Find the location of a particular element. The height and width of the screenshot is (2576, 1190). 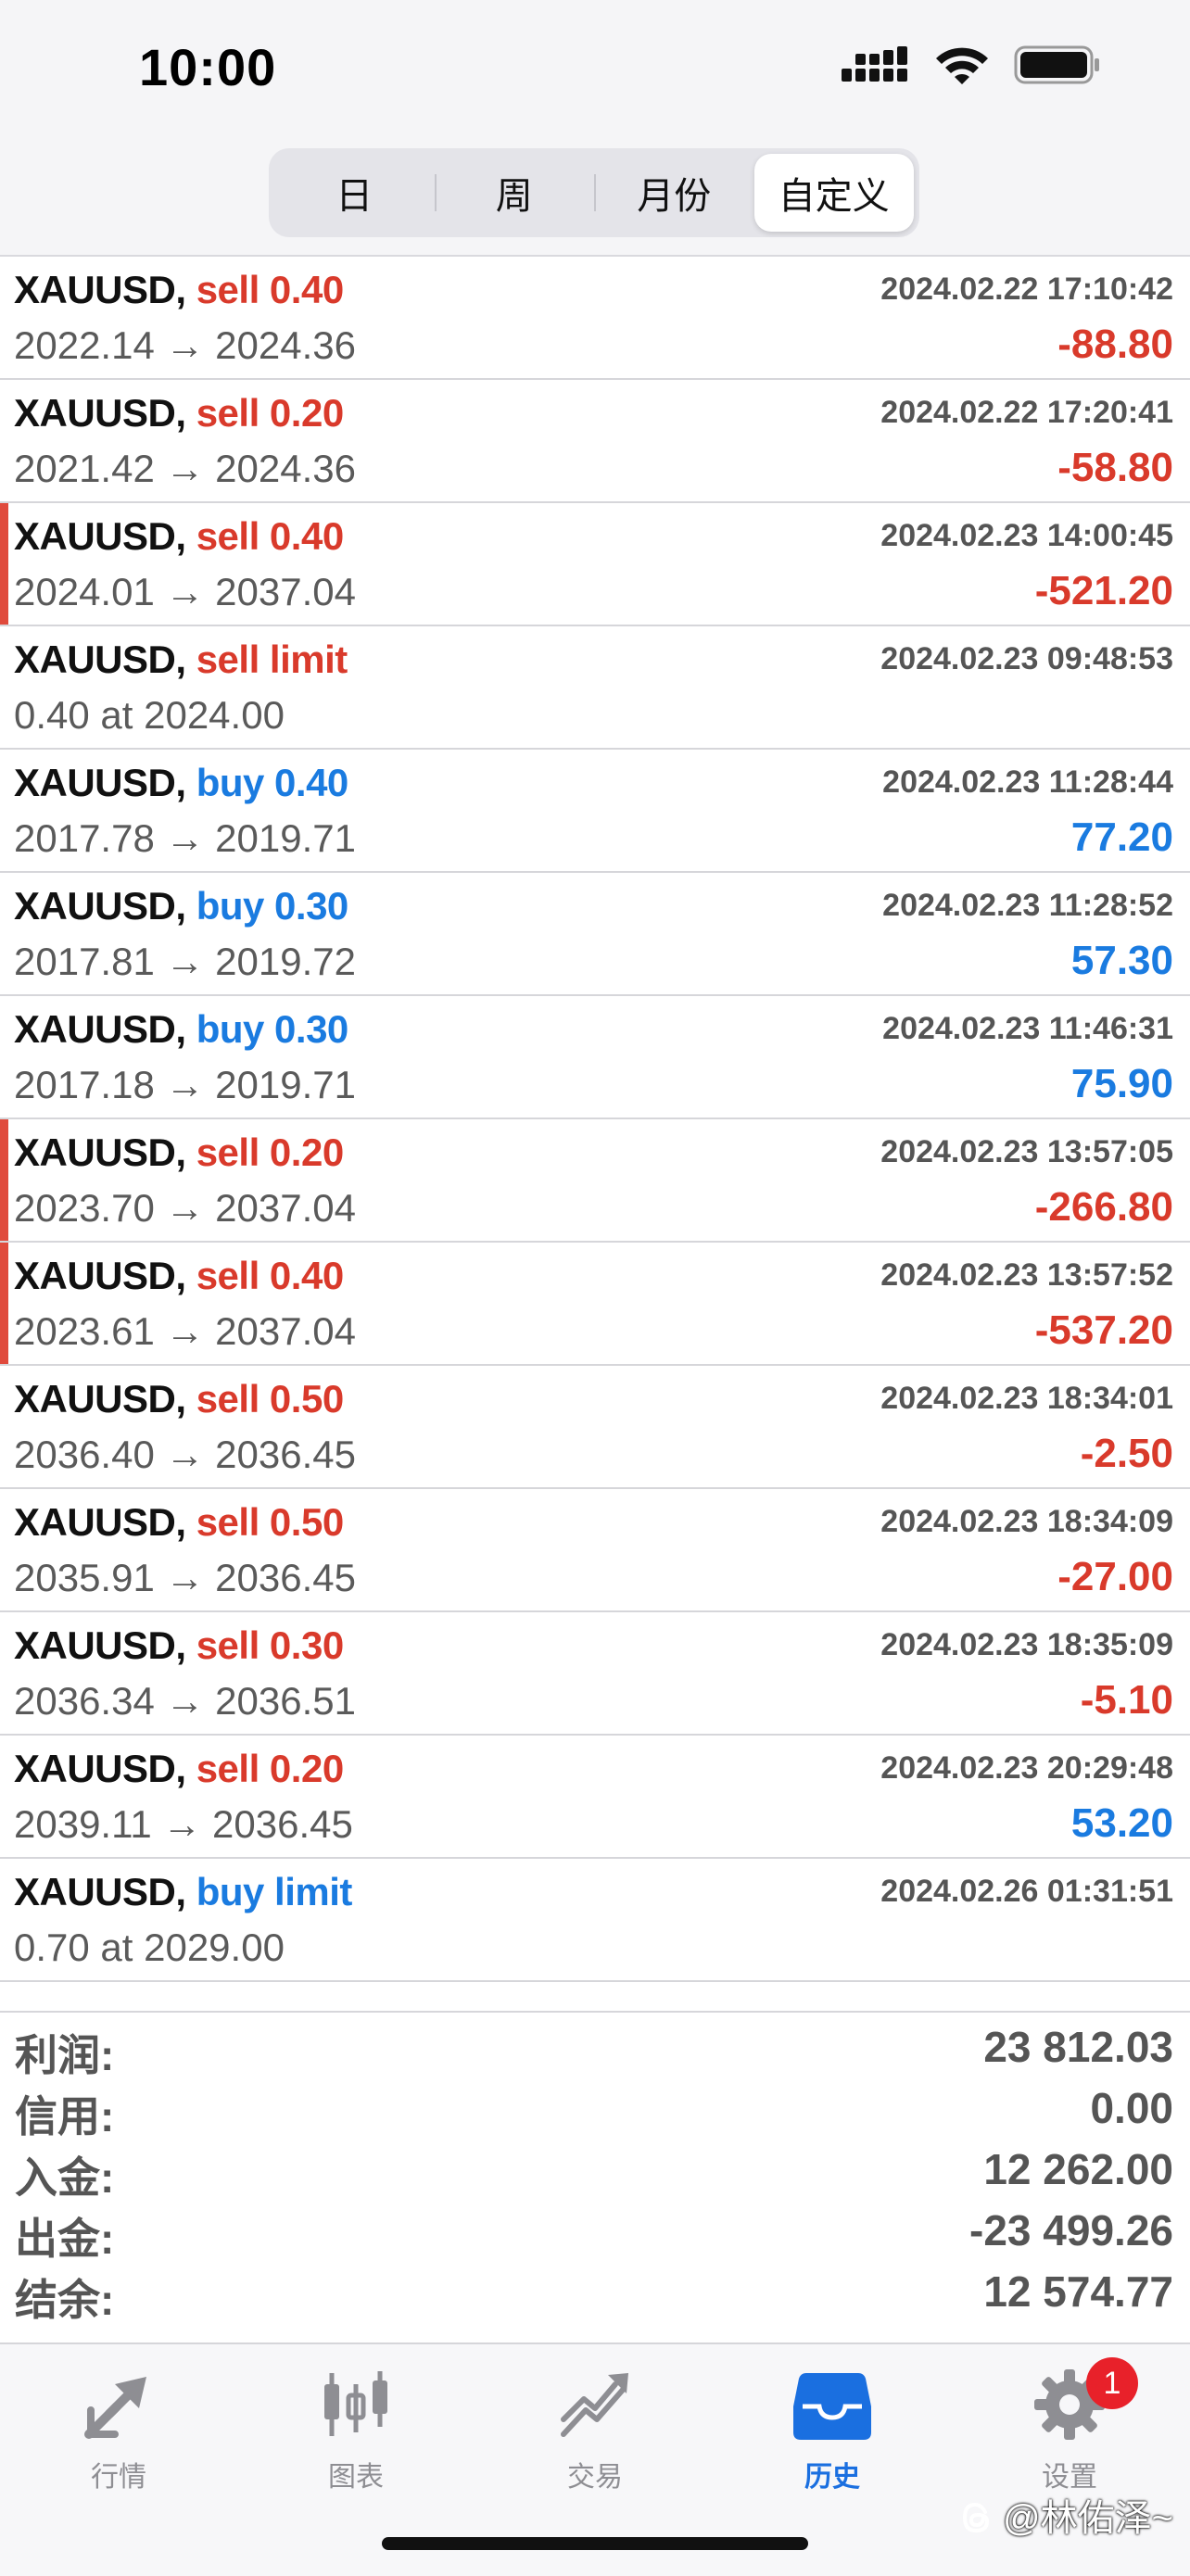

order-profit: -88.80 is located at coordinates (1115, 345).